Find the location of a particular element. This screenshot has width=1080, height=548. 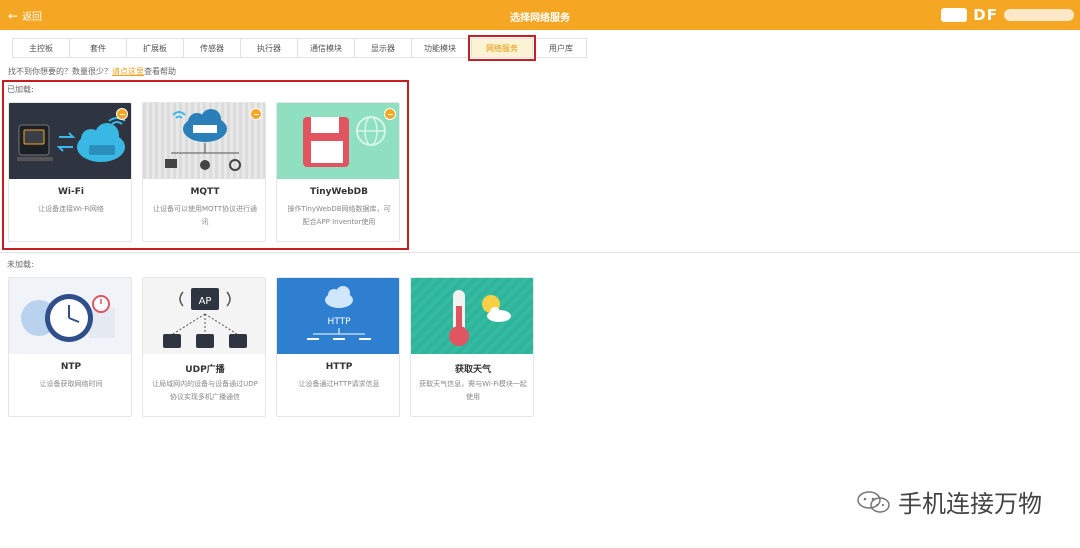

brand-blurred-text is located at coordinates (1039, 15).